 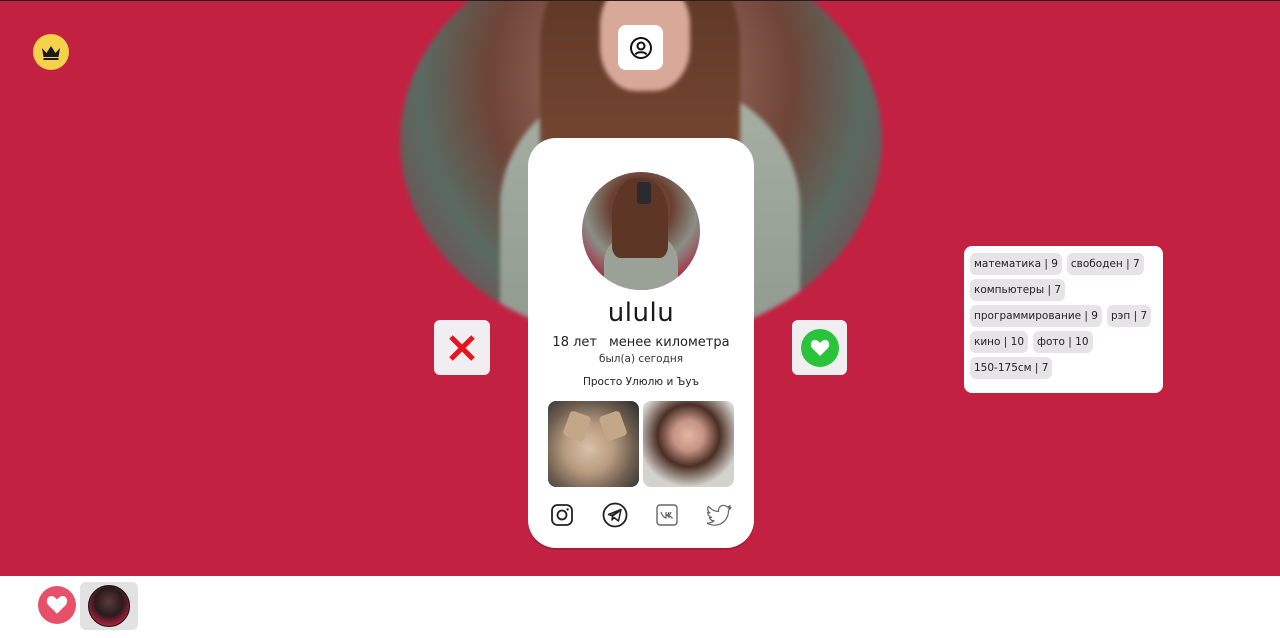 I want to click on profile-meta: 18 лет менее километра, so click(x=641, y=342).